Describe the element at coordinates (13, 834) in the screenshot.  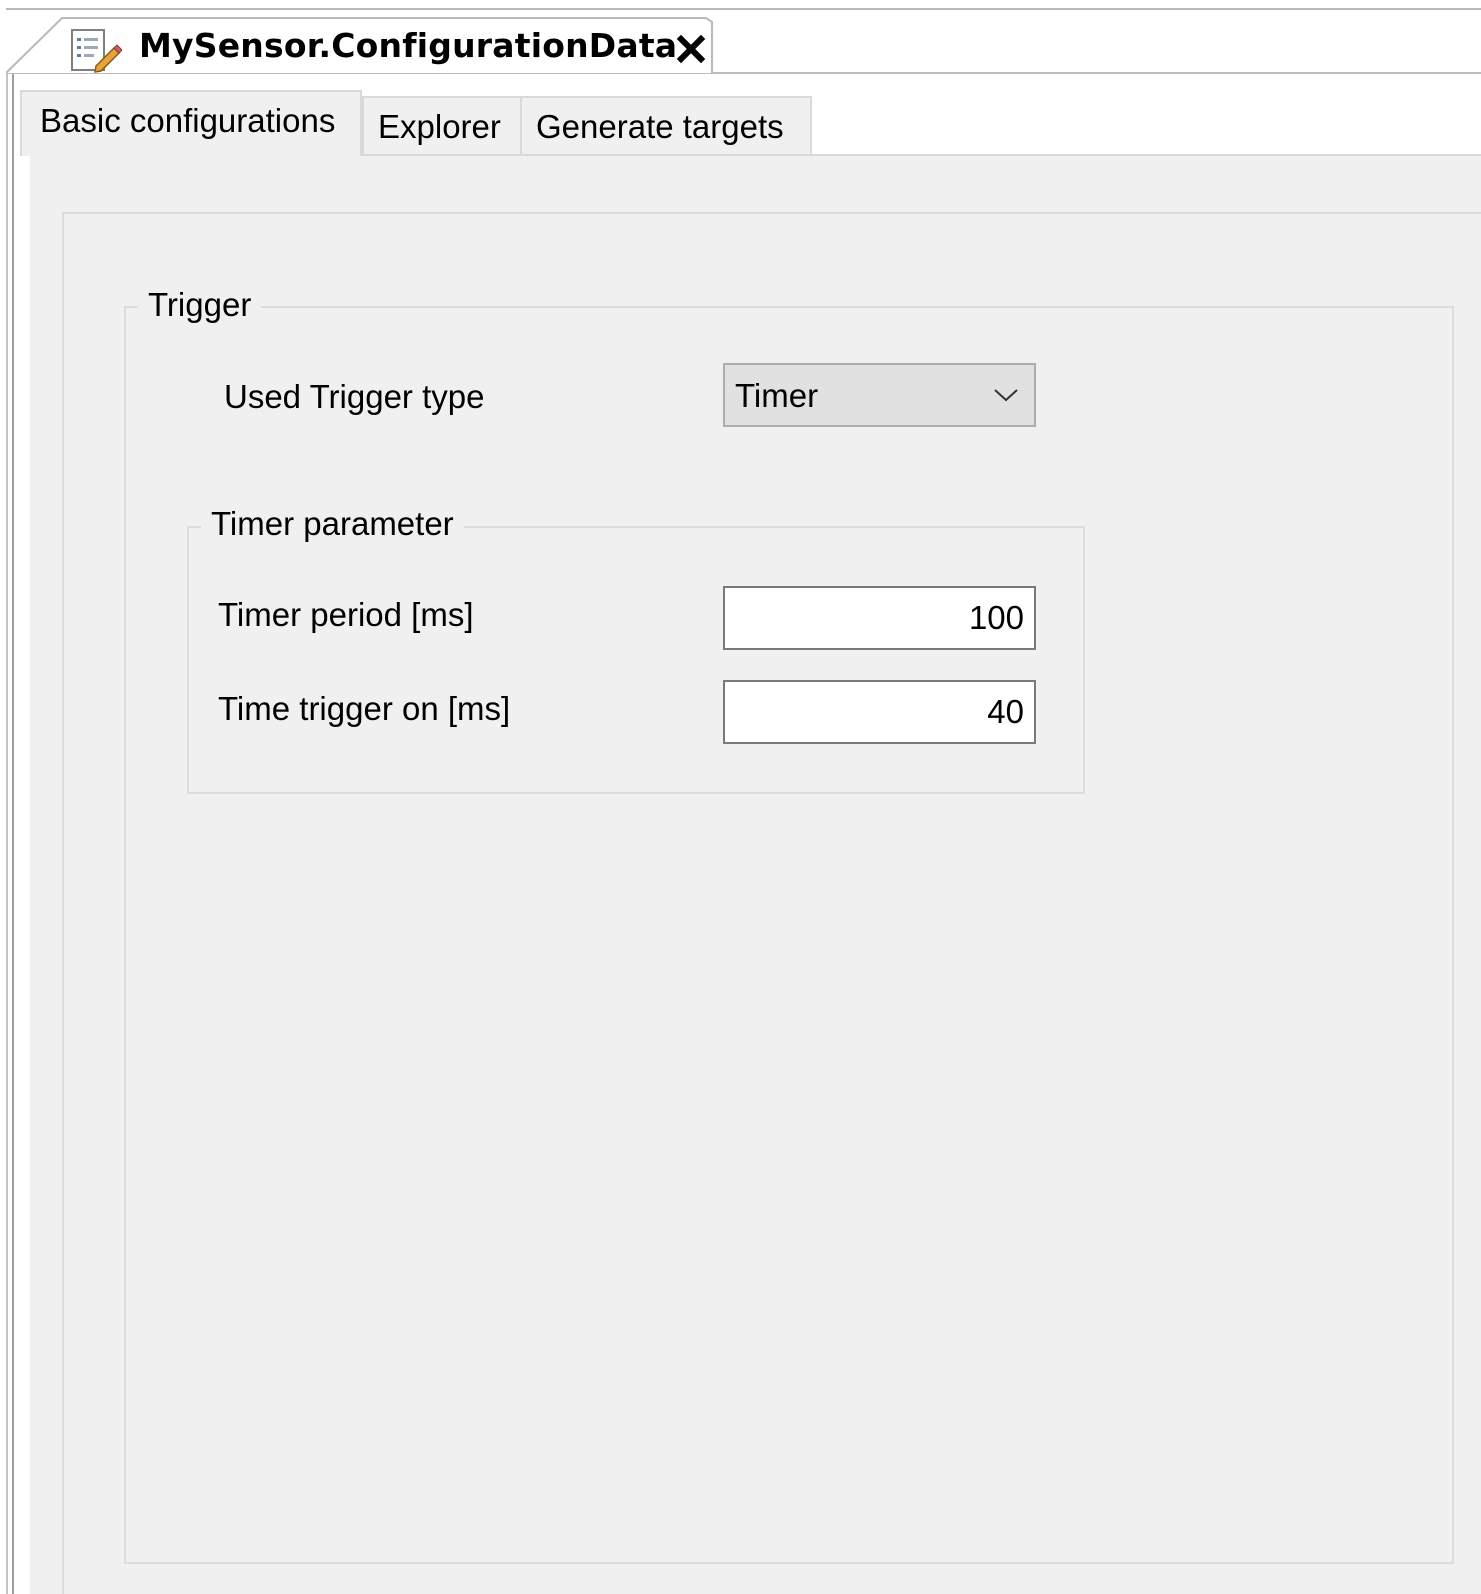
I see `editor-left-border` at that location.